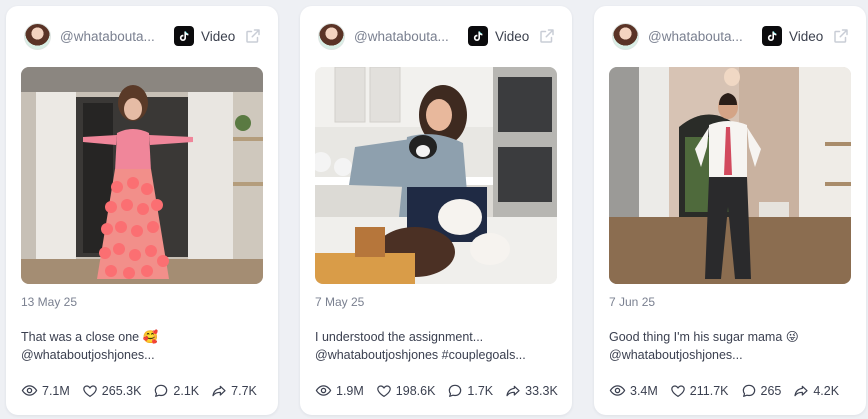 This screenshot has width=868, height=419. I want to click on post-date: 7 Jun 25, so click(632, 302).